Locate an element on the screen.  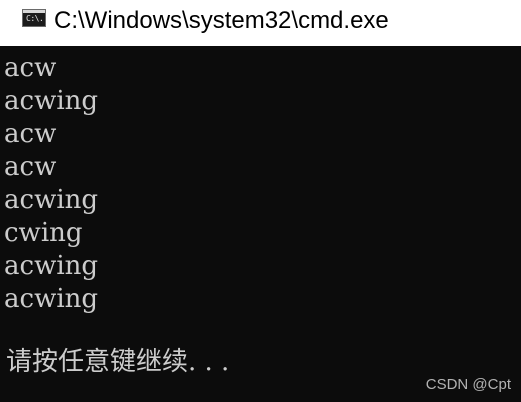
csdn-watermark: CSDN @Cpt is located at coordinates (468, 384).